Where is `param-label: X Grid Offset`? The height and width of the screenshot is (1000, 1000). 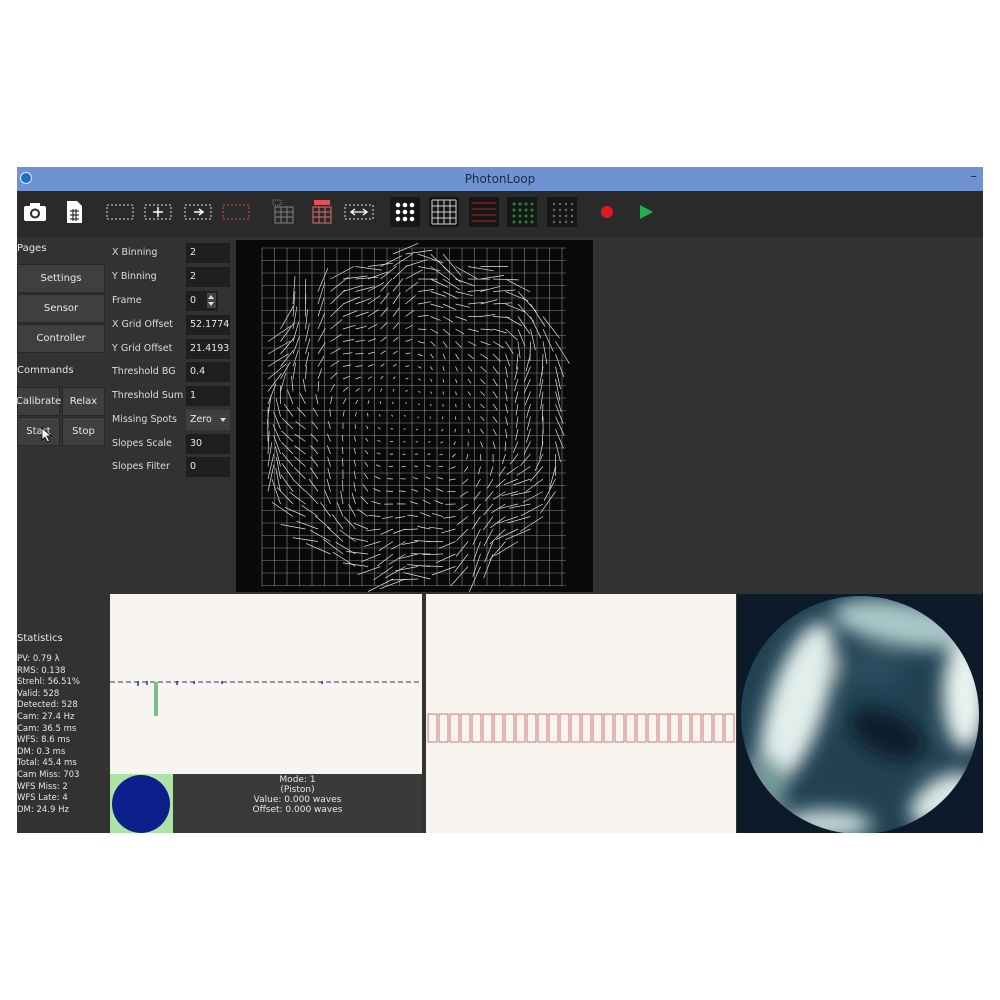 param-label: X Grid Offset is located at coordinates (143, 324).